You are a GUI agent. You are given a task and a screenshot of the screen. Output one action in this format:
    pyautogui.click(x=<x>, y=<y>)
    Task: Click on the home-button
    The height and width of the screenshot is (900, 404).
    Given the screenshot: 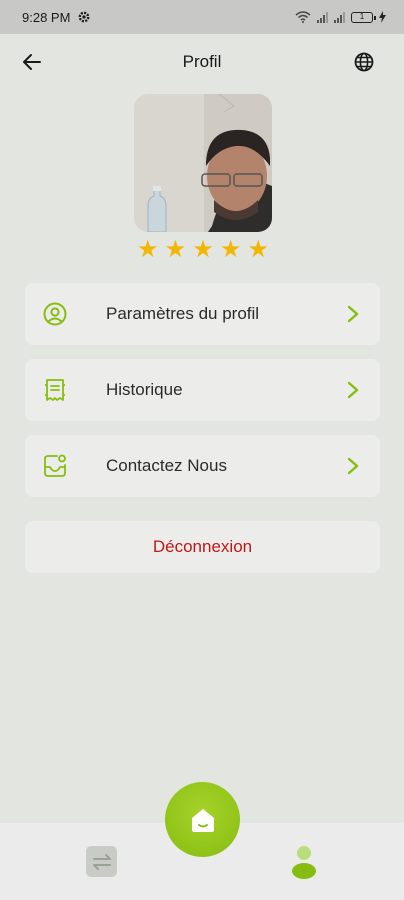 What is the action you would take?
    pyautogui.click(x=202, y=819)
    